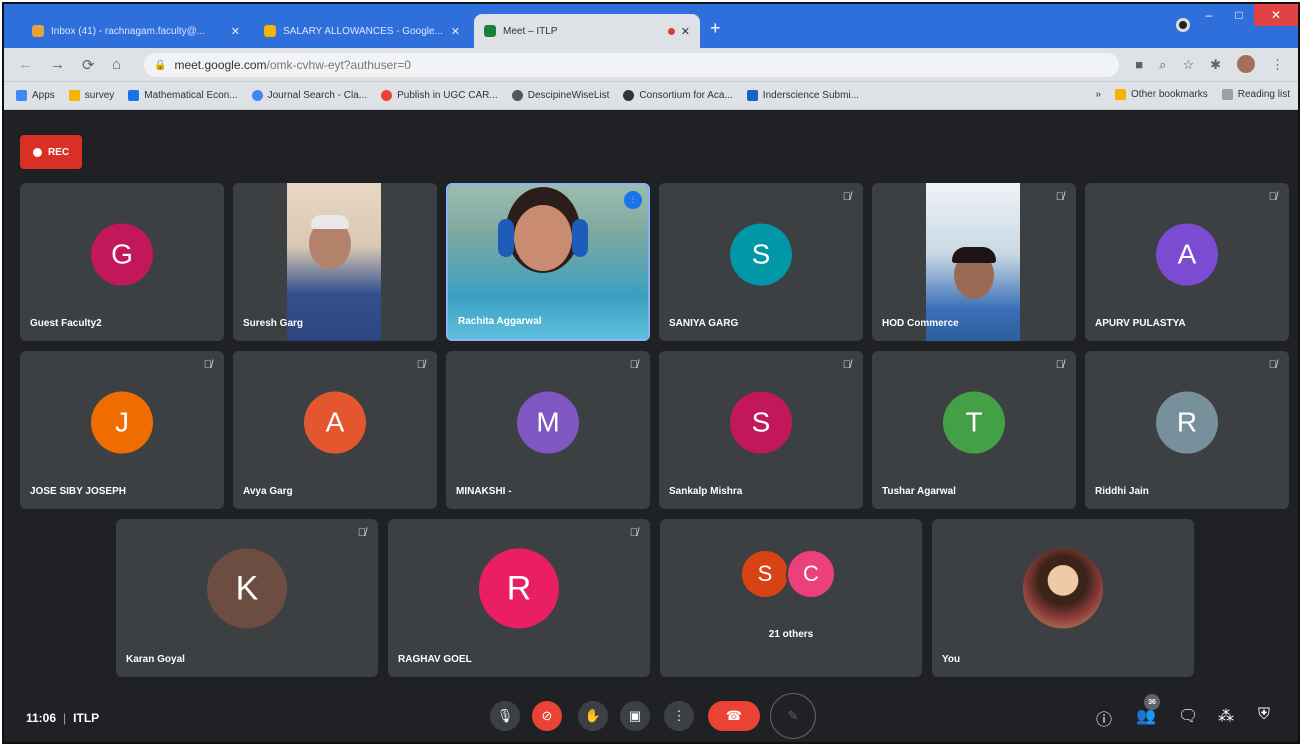 This screenshot has height=747, width=1304. Describe the element at coordinates (715, 28) in the screenshot. I see `new-tab-button: +` at that location.